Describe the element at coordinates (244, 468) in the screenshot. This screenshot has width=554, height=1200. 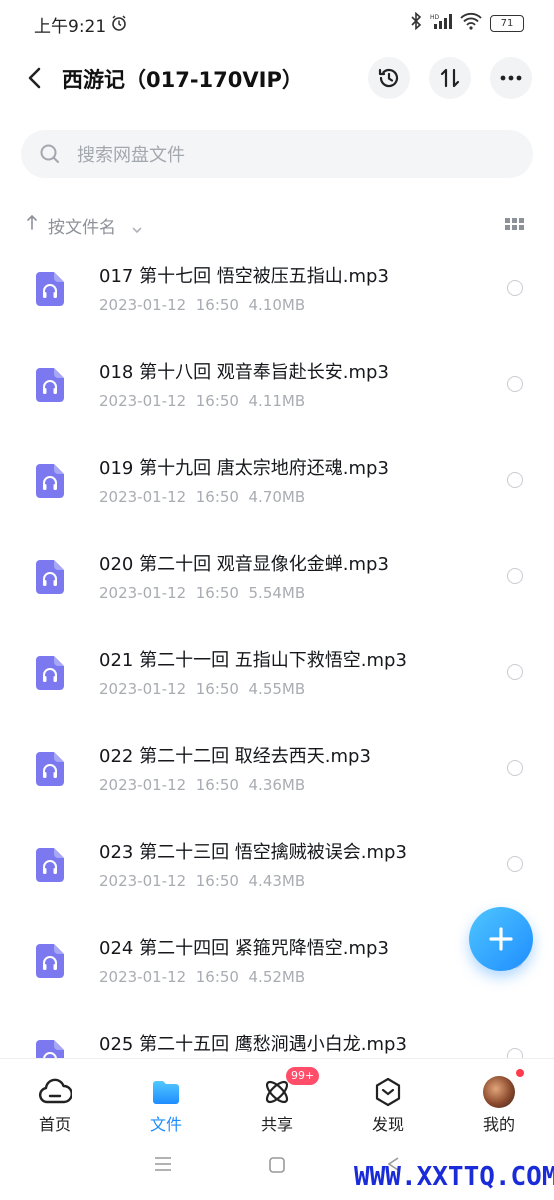
I see `file-name: 019 第十九回 唐太宗地府还魂.mp3` at that location.